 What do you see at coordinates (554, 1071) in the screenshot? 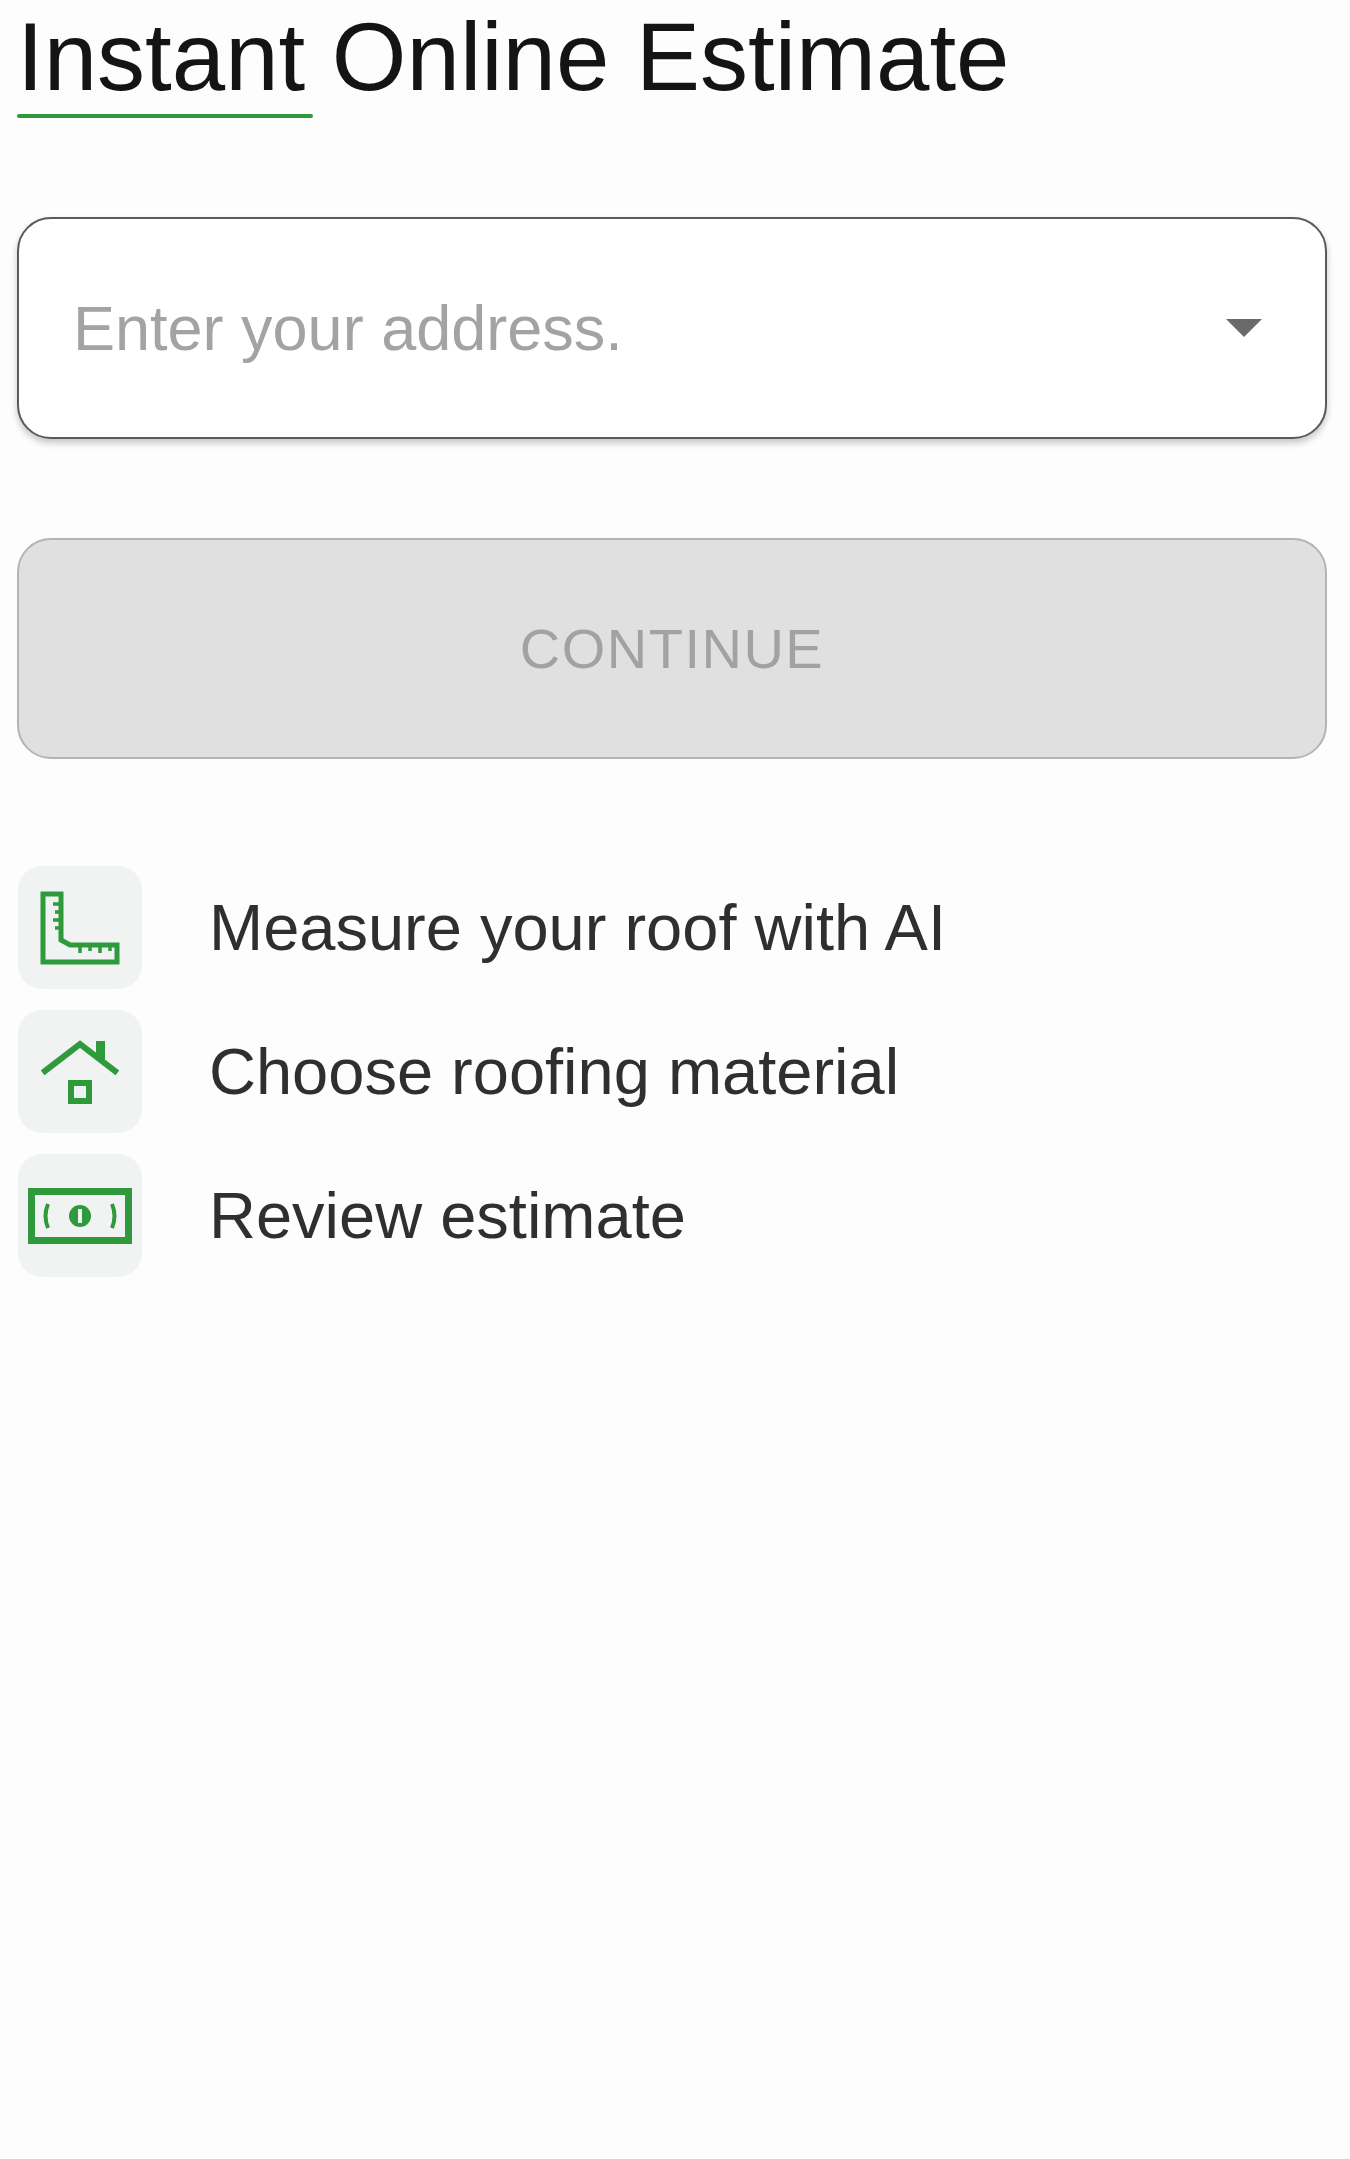
I see `step-label: Choose roofing material` at bounding box center [554, 1071].